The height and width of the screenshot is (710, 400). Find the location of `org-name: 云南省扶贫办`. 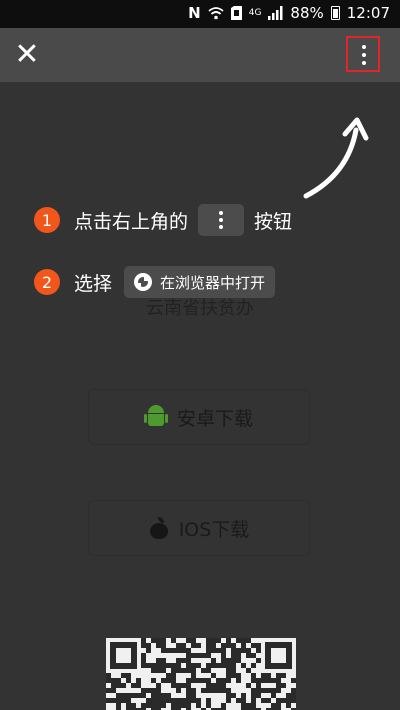

org-name: 云南省扶贫办 is located at coordinates (200, 308).